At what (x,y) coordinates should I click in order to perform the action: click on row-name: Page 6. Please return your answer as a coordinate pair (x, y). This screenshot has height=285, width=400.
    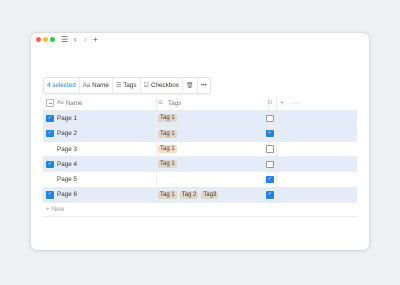
    Looking at the image, I should click on (67, 195).